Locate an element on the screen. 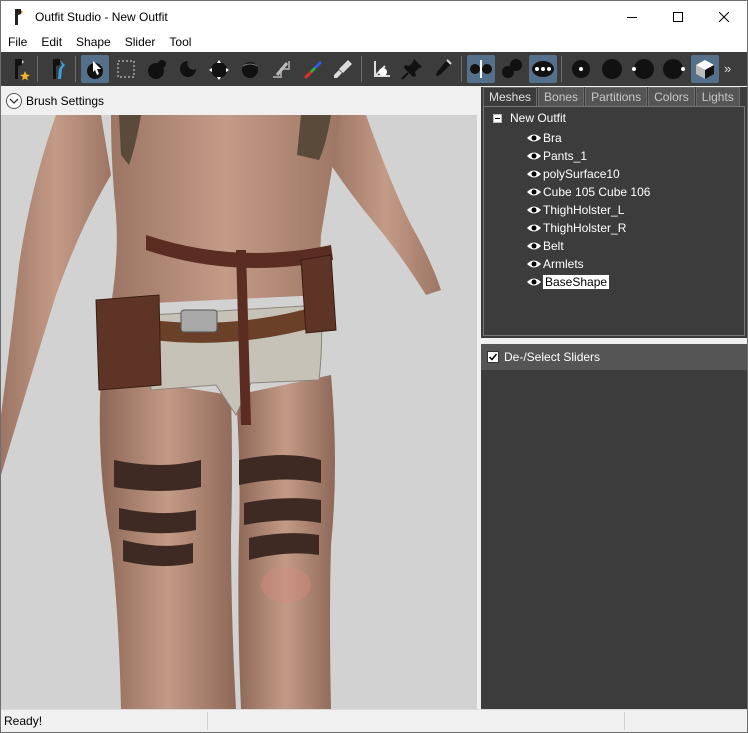 The height and width of the screenshot is (733, 748). collapse-icon is located at coordinates (497, 118).